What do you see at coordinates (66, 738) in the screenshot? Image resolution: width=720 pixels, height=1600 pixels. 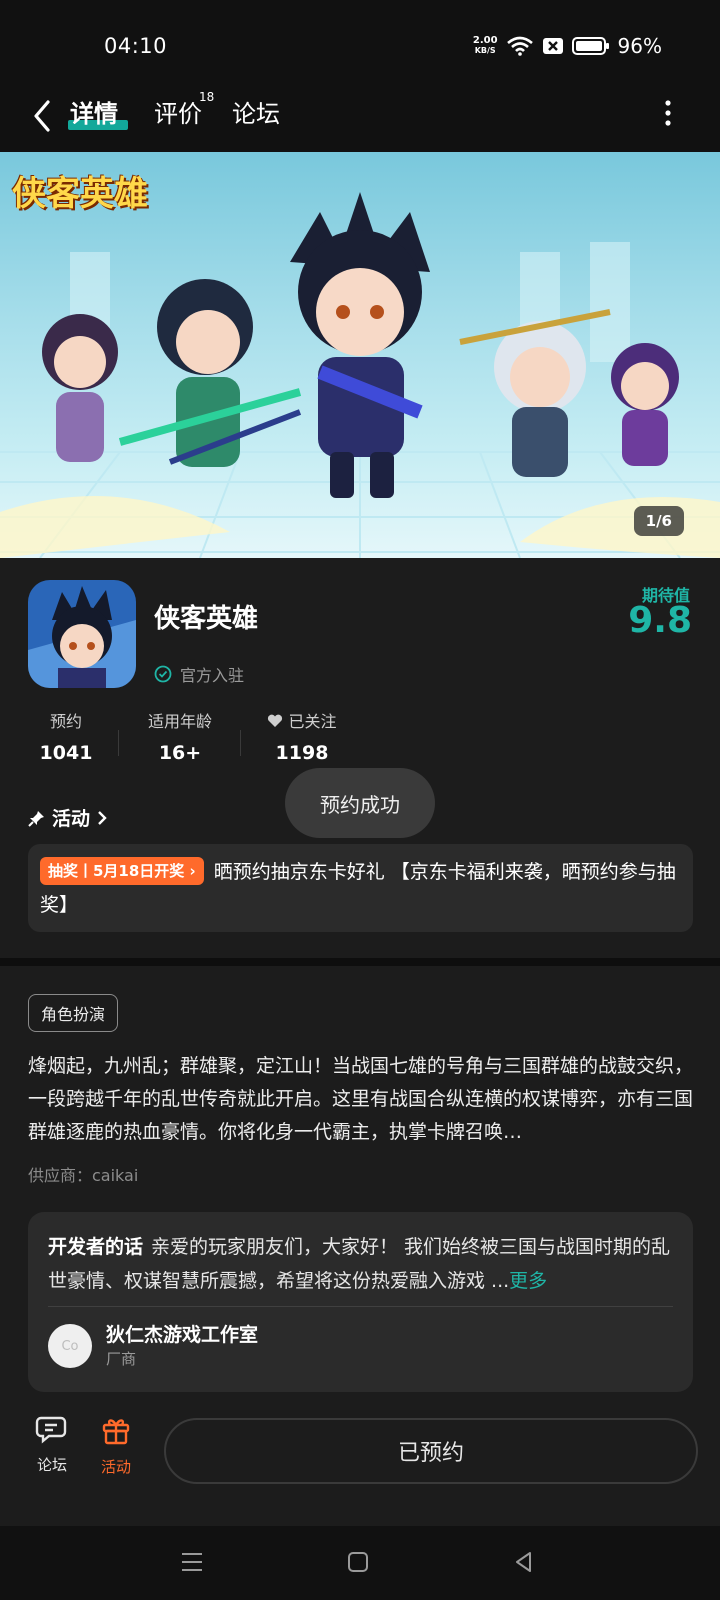 I see `stat-reservations: 预约 1041` at bounding box center [66, 738].